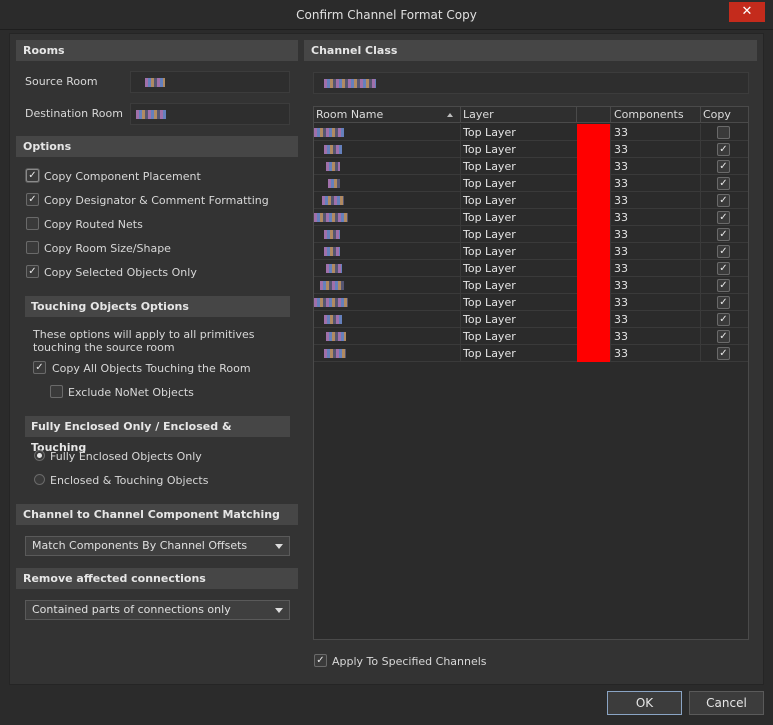 This screenshot has width=773, height=725. I want to click on exclude-nonet-checkbox, so click(56, 391).